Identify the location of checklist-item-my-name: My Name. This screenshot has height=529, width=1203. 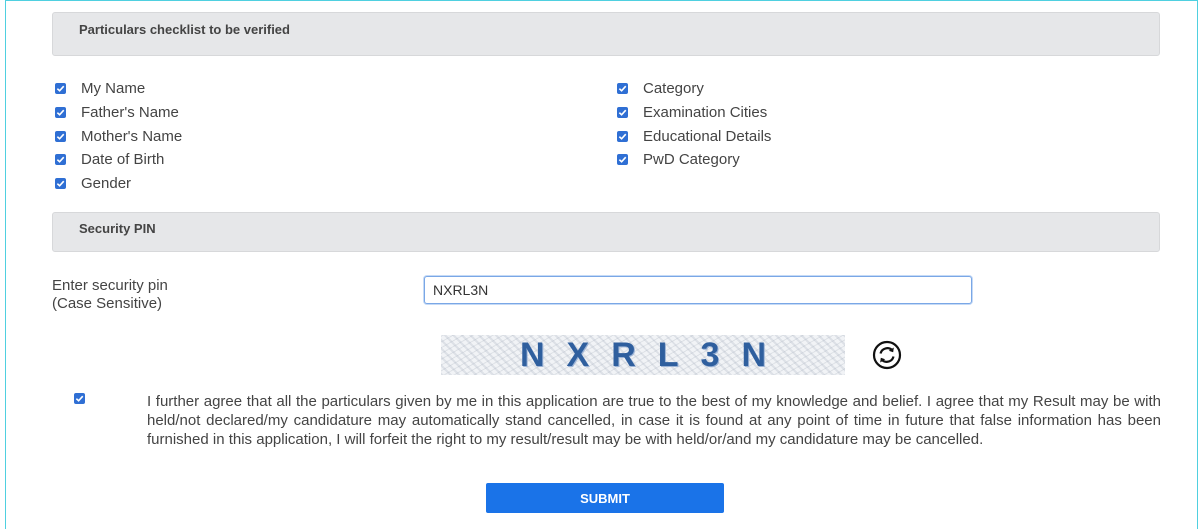
(100, 88).